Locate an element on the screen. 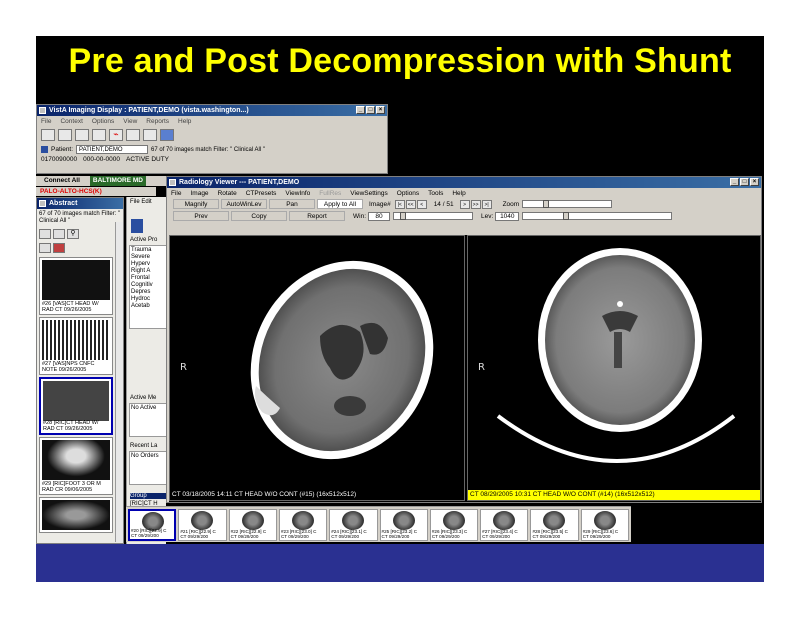 The width and height of the screenshot is (800, 618). magnify-button: Magnify is located at coordinates (196, 204).